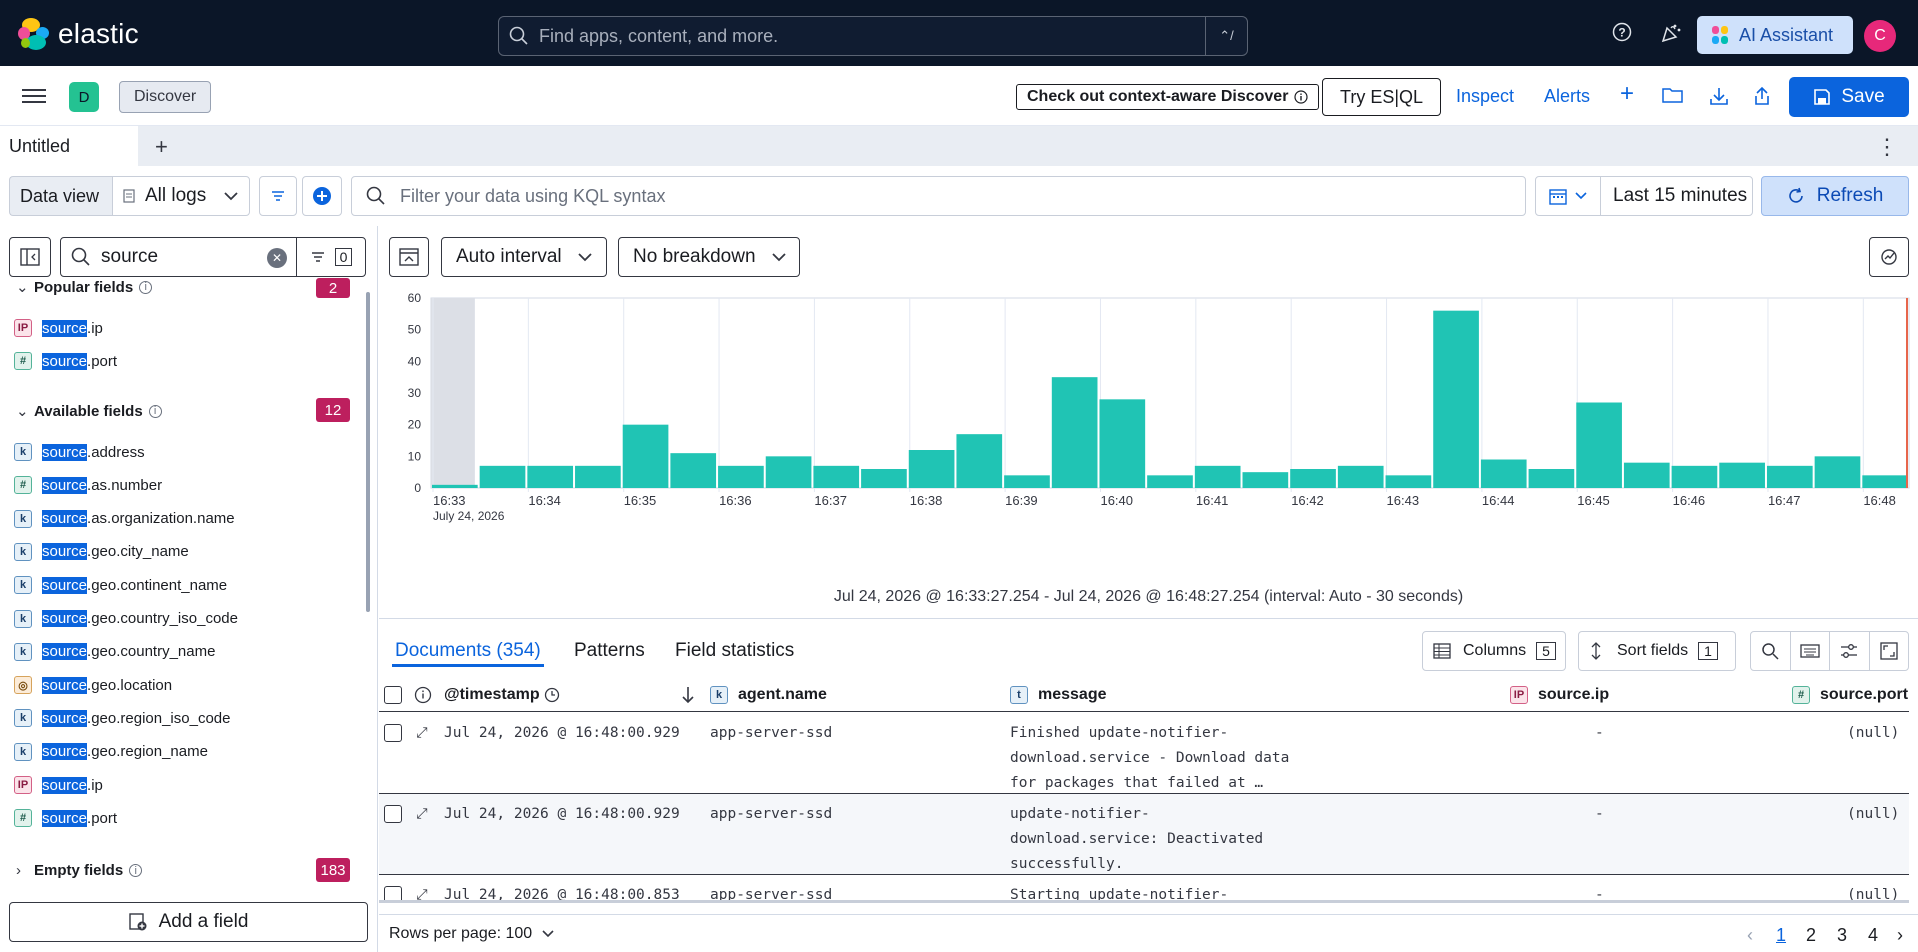  I want to click on news-feed-icon, so click(1671, 35).